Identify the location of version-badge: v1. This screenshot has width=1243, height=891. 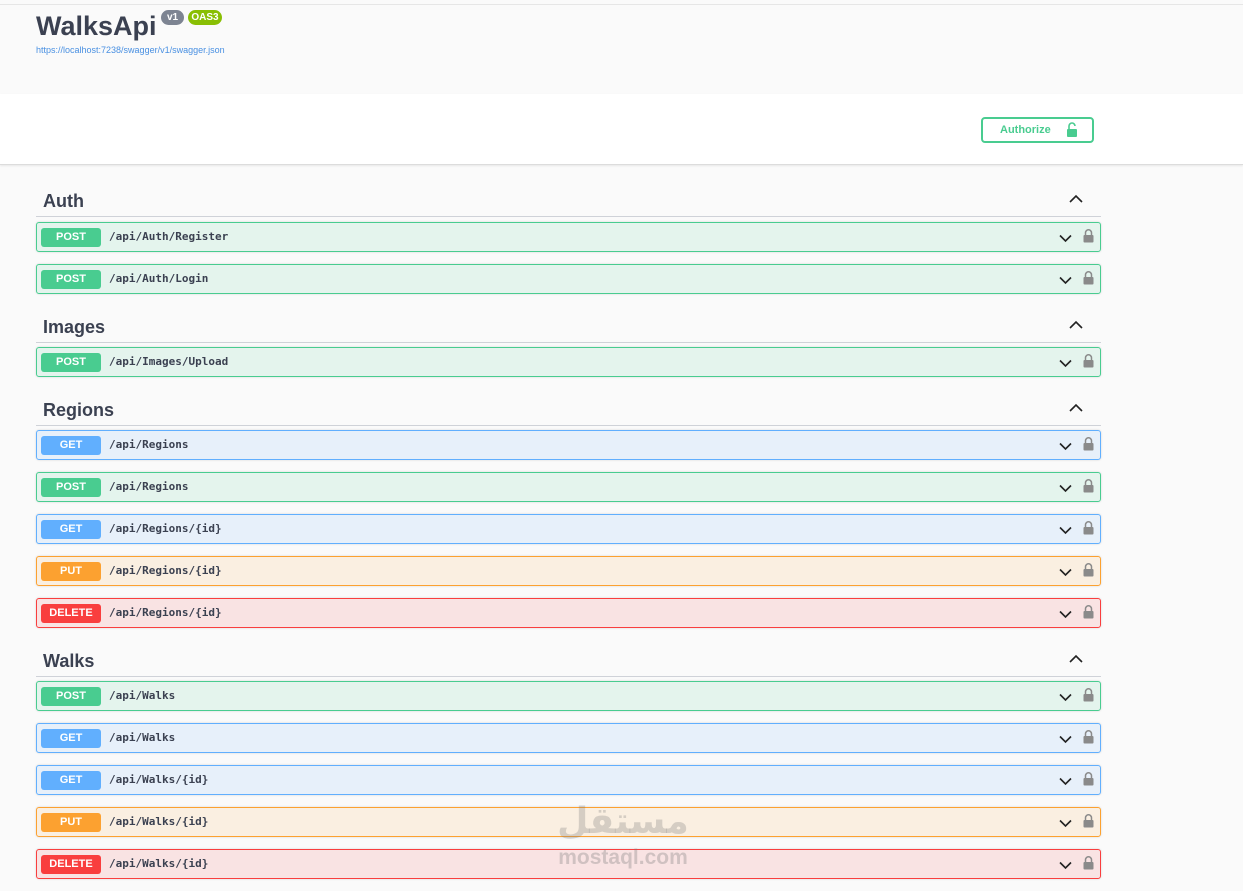
(172, 17).